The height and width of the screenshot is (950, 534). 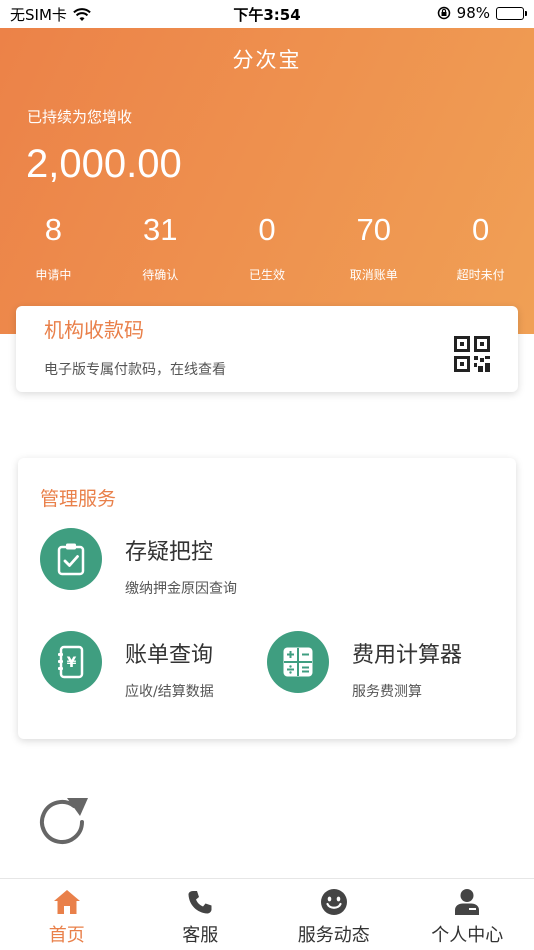 I want to click on stat-value: 31, so click(x=160, y=229).